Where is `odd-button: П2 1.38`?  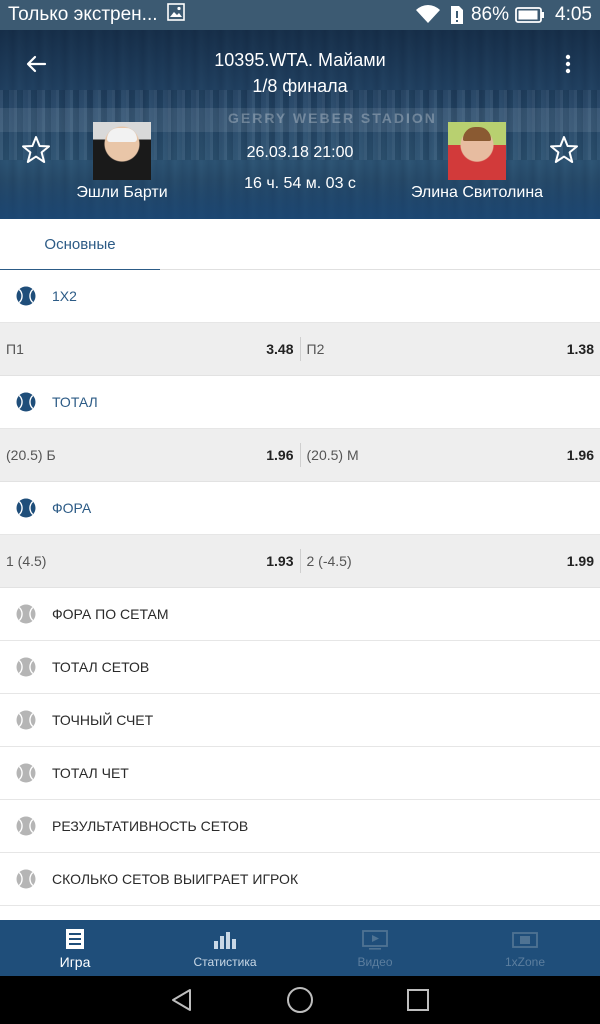 odd-button: П2 1.38 is located at coordinates (449, 349).